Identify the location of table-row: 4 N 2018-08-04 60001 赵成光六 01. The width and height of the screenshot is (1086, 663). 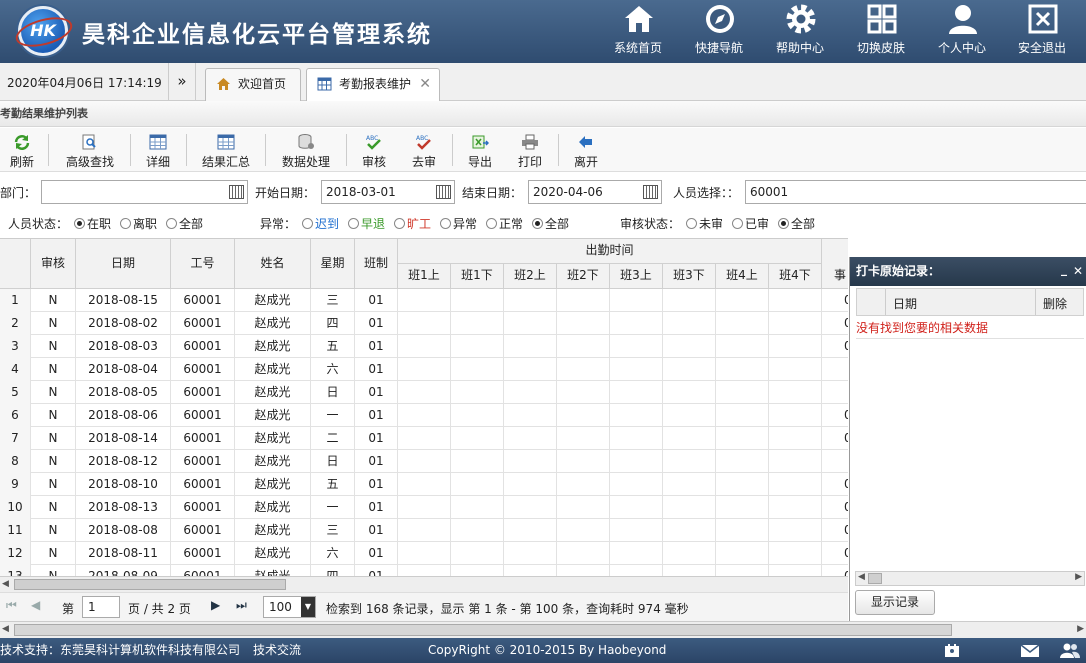
(424, 369).